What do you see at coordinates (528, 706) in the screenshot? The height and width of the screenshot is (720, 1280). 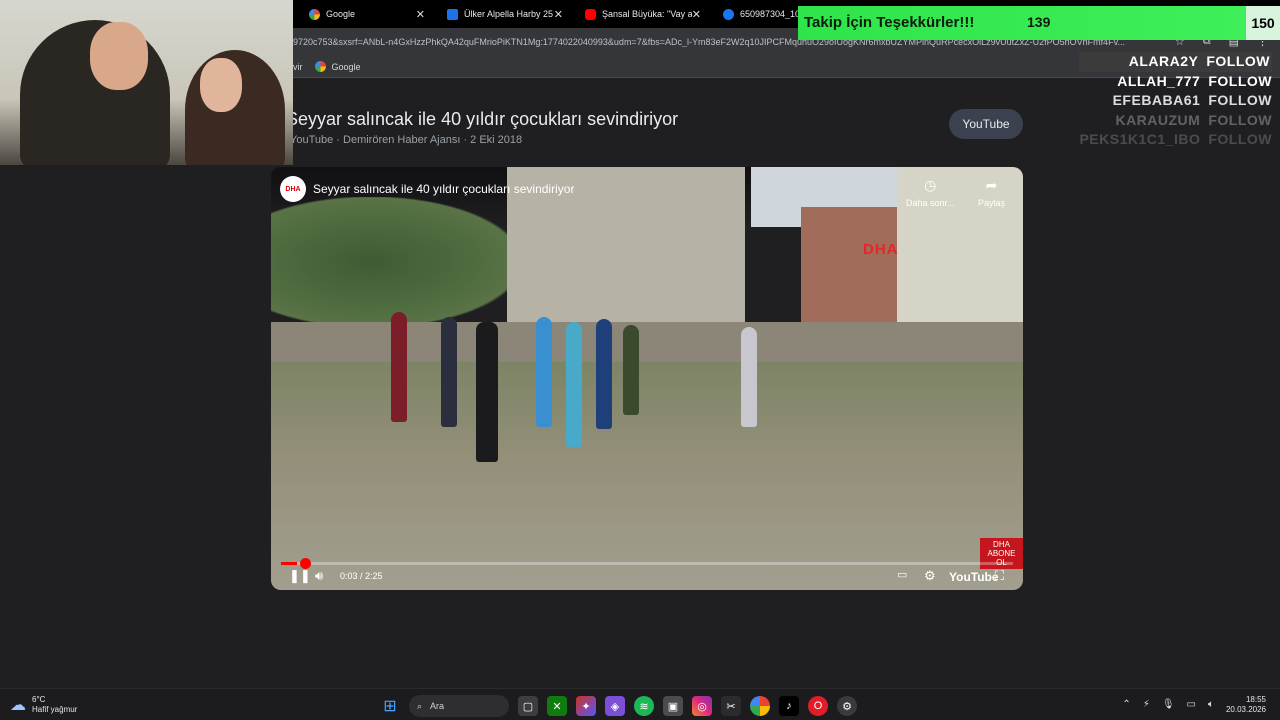 I see `task-view-icon: ▢` at bounding box center [528, 706].